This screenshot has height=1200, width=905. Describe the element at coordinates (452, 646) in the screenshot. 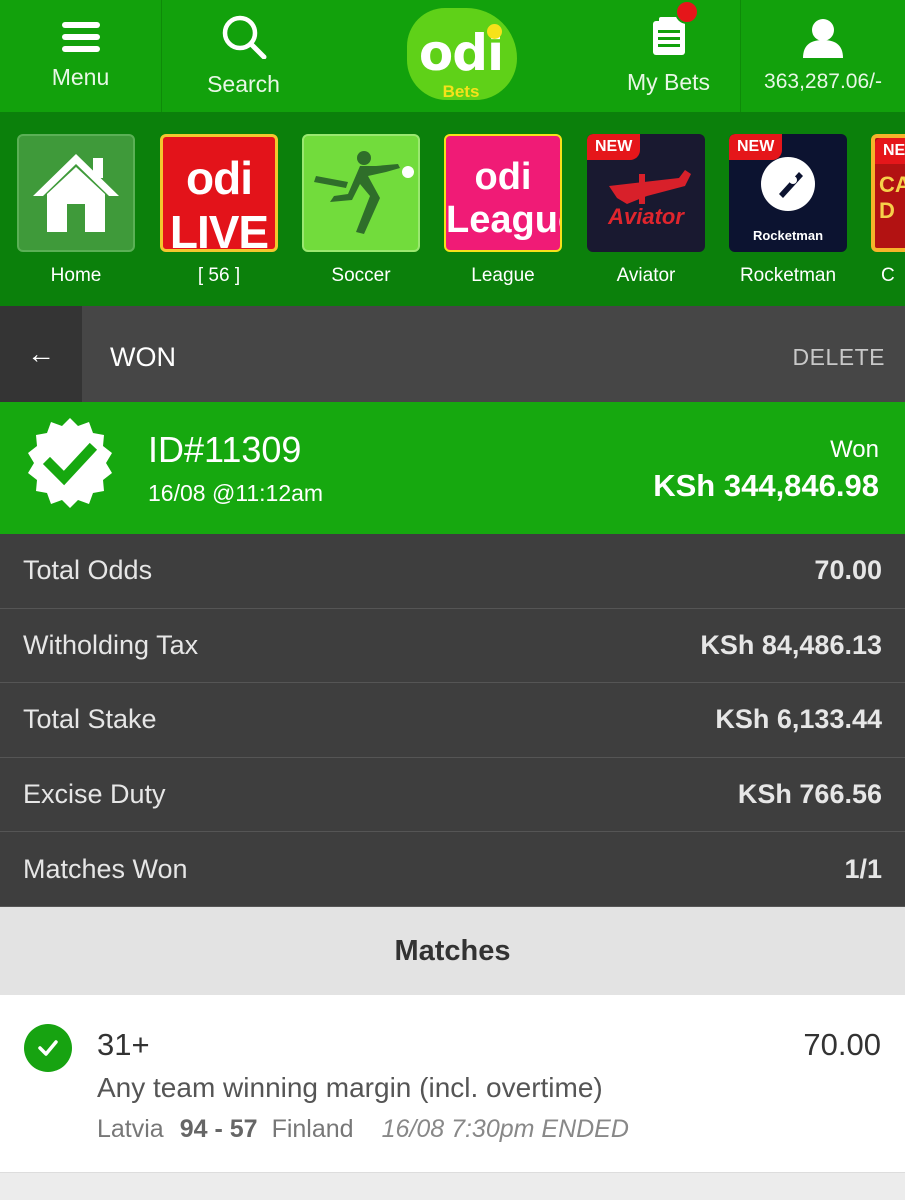

I see `summary-row-withholding-tax: Witholding Tax KSh 84,486.13` at that location.